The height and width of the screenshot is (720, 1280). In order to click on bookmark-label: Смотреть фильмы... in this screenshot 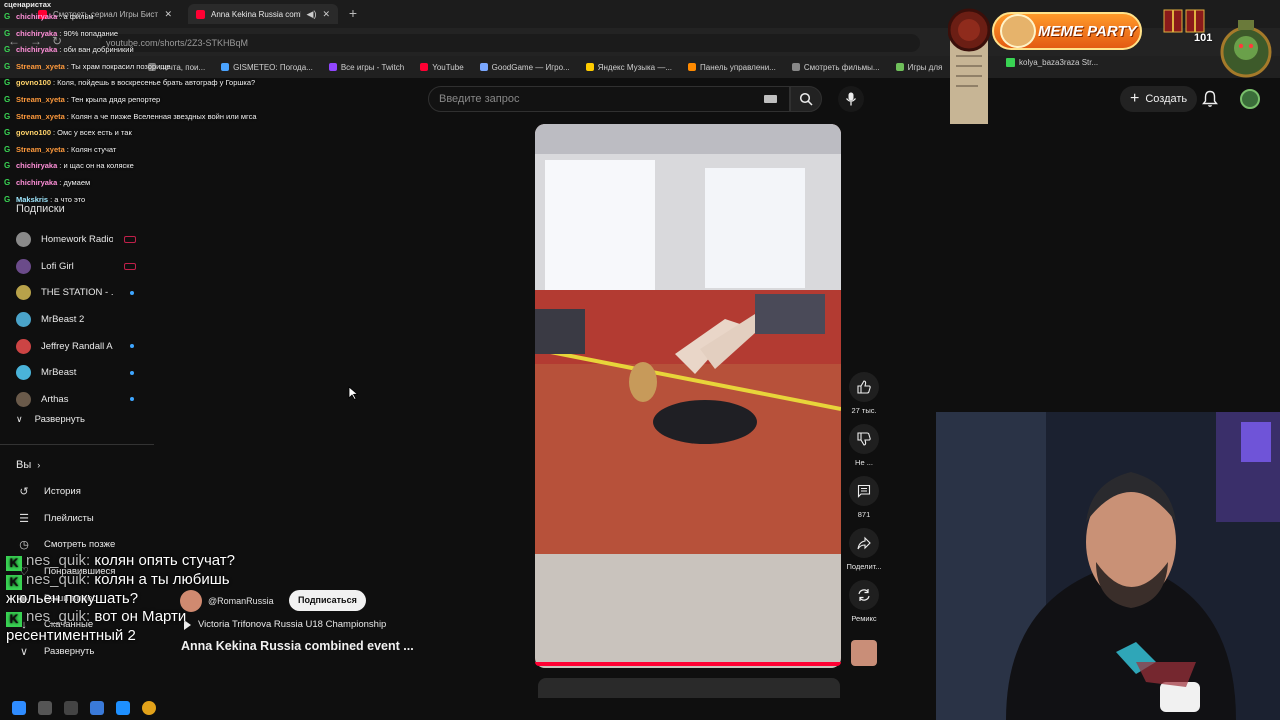, I will do `click(841, 67)`.